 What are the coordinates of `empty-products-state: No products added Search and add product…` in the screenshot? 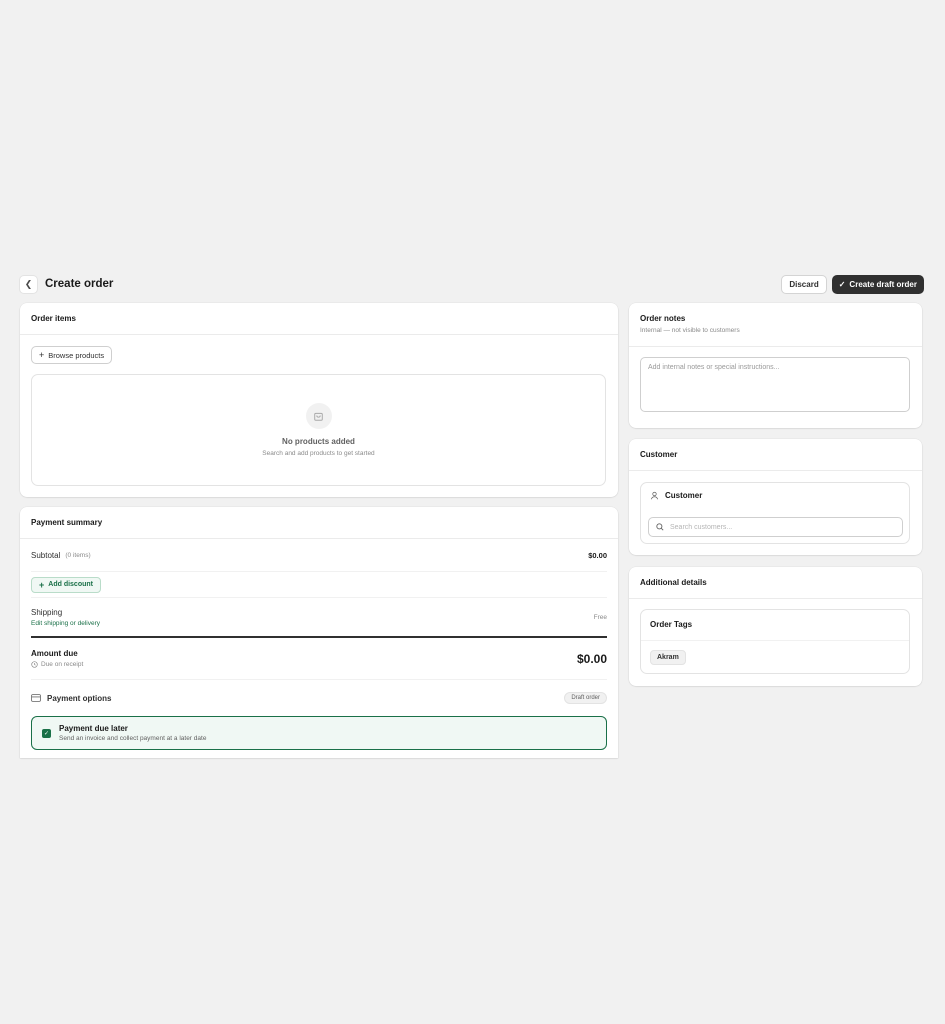 It's located at (318, 430).